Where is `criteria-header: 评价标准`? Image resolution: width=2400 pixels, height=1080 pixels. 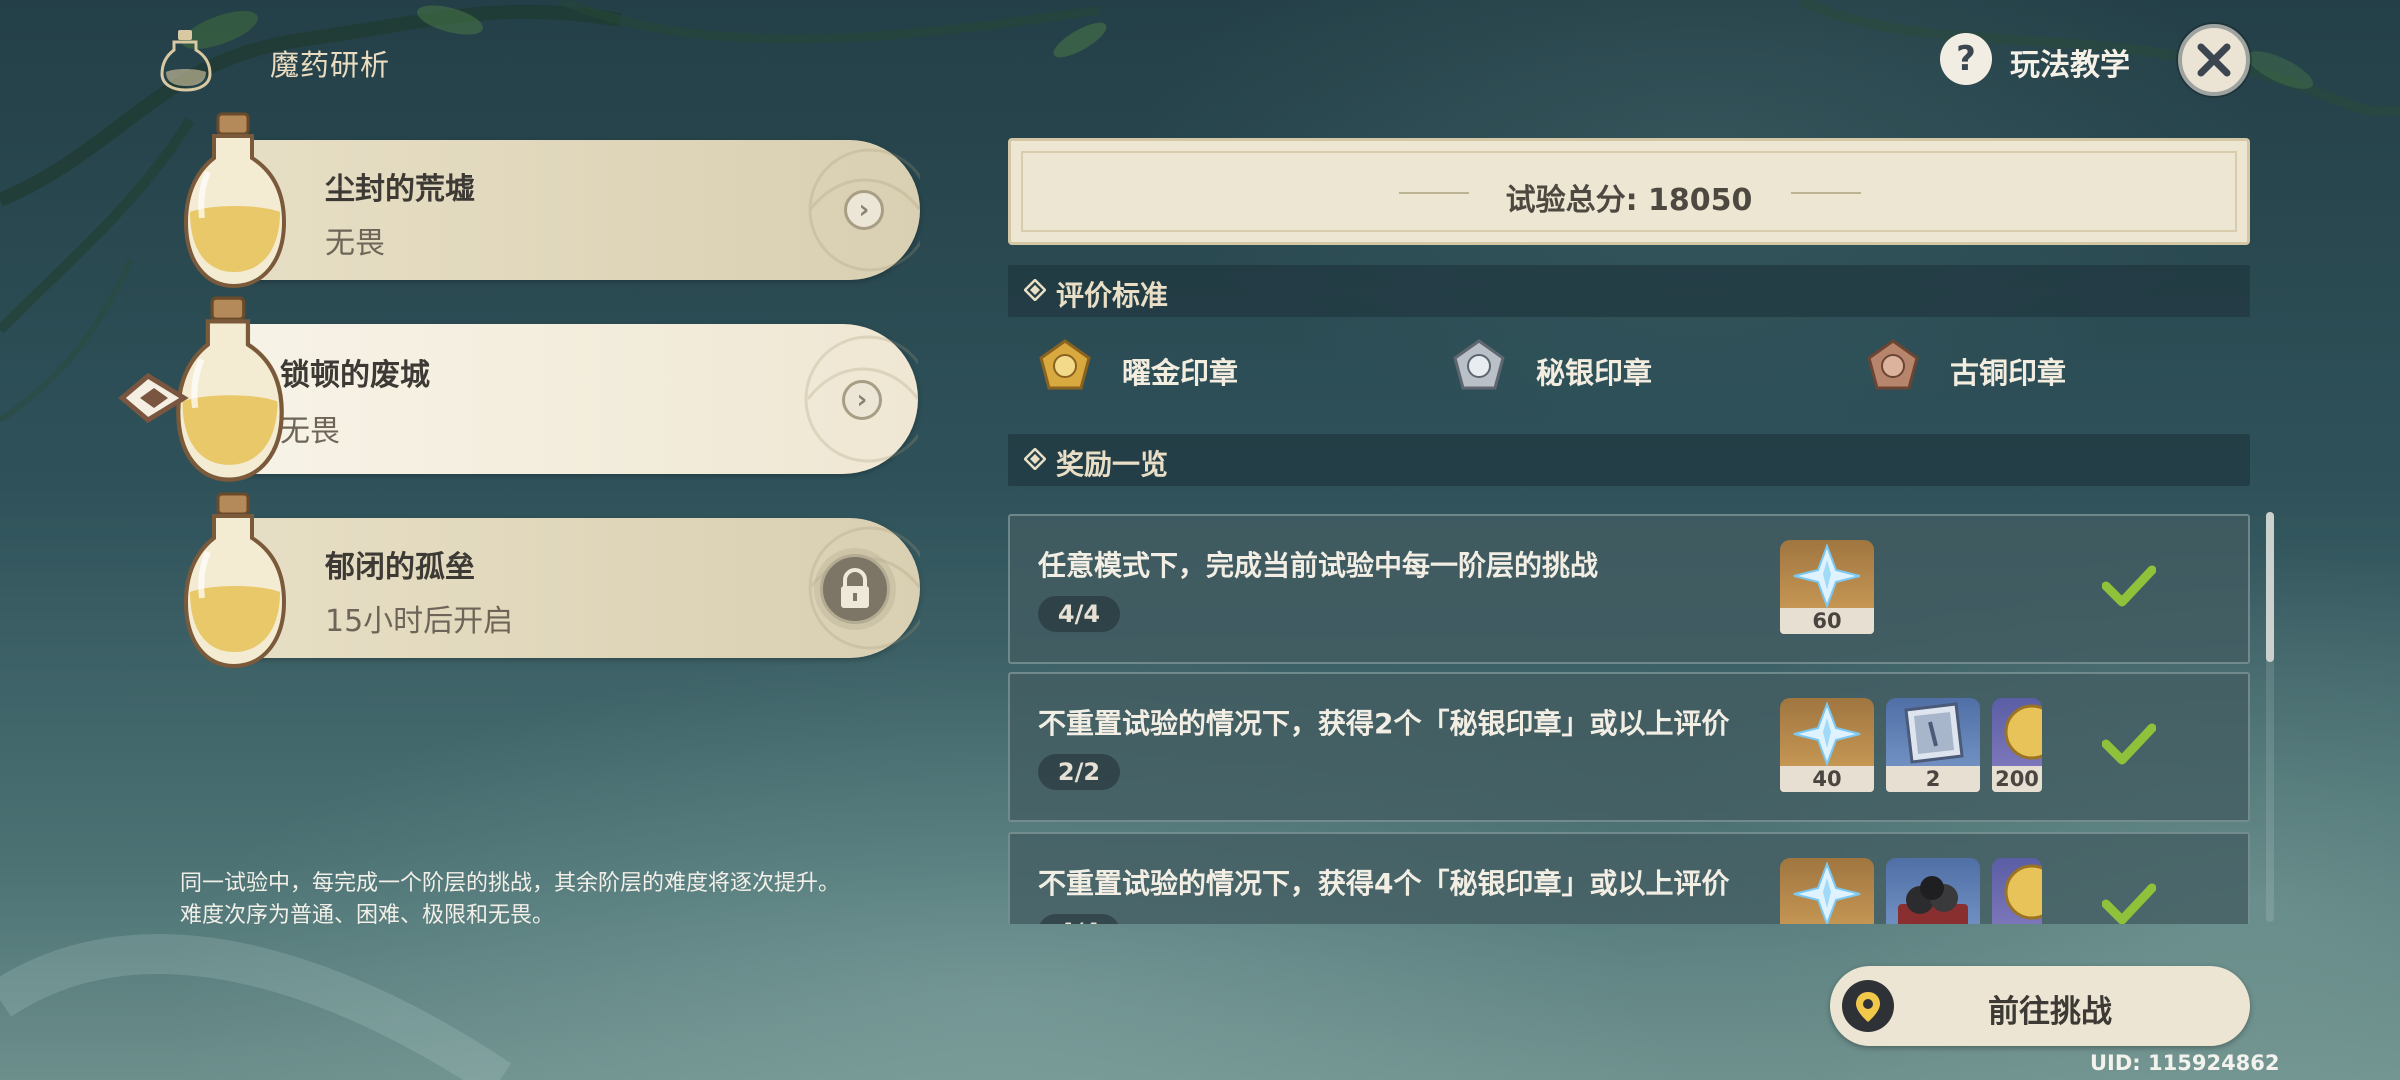
criteria-header: 评价标准 is located at coordinates (1629, 291).